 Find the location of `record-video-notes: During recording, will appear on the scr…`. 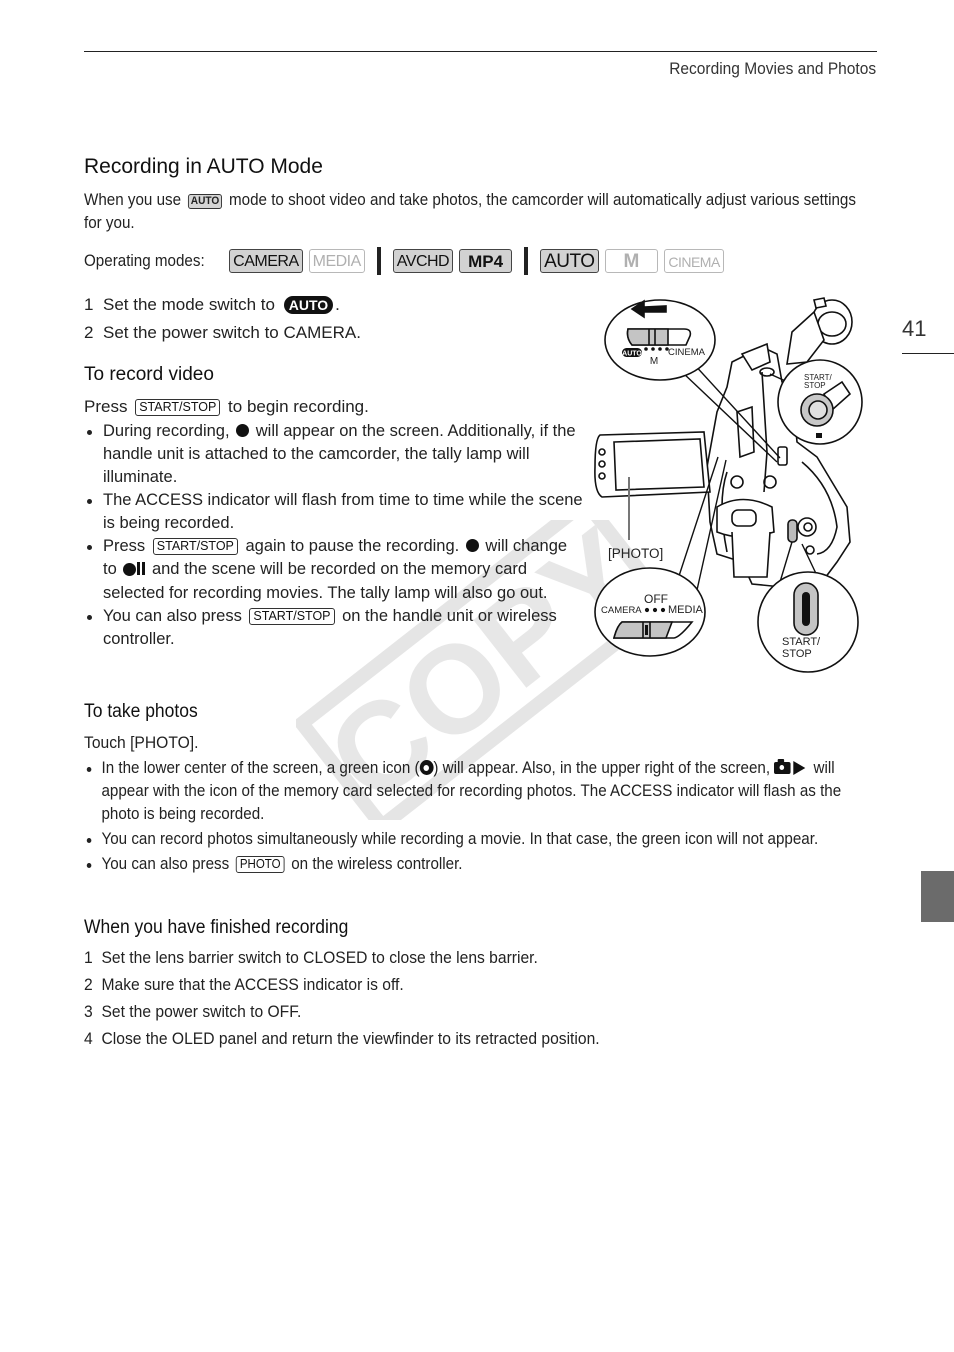

record-video-notes: During recording, will appear on the scr… is located at coordinates (334, 535).